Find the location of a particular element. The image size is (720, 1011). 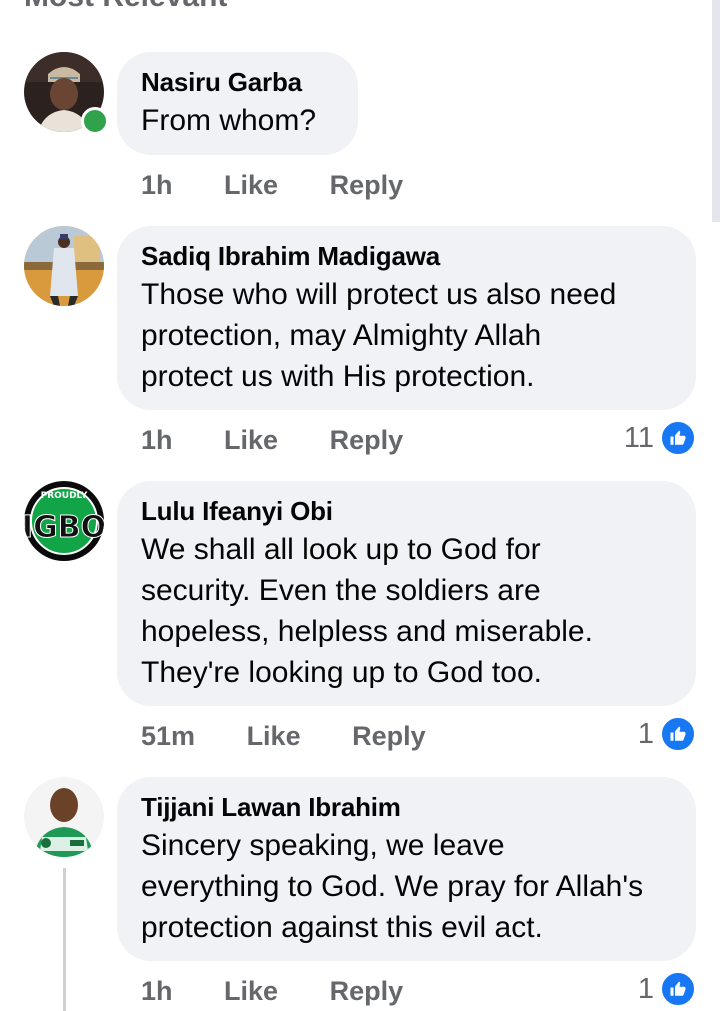

comment-author: Sadiq Ibrahim Madigawa is located at coordinates (406, 257).